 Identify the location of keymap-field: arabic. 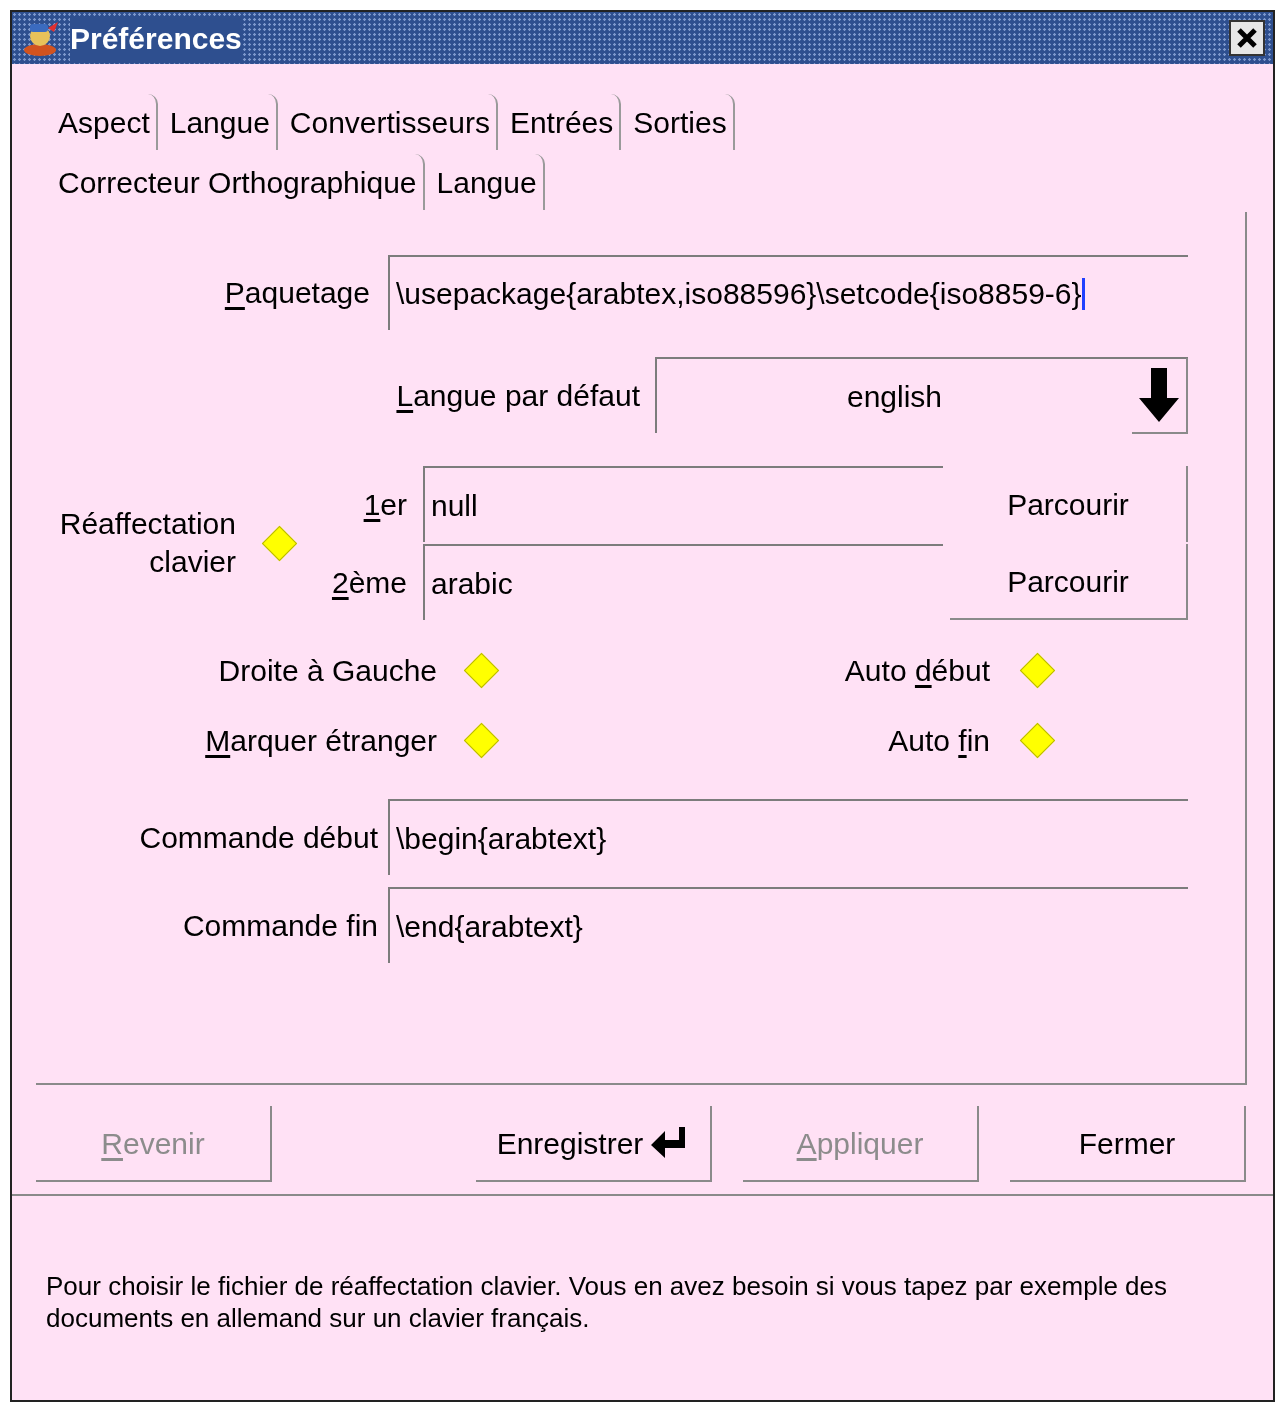
(683, 582).